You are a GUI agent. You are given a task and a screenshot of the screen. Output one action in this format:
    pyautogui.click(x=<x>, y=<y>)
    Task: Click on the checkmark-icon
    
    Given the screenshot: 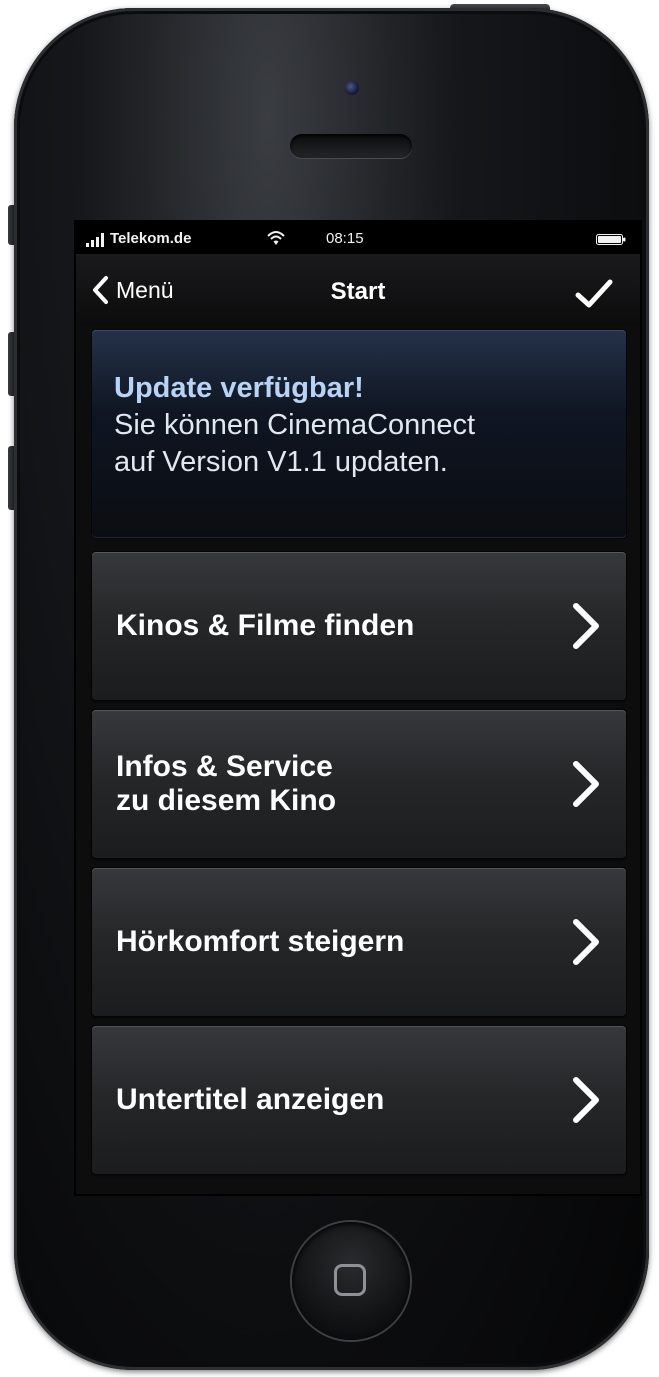 What is the action you would take?
    pyautogui.click(x=594, y=294)
    